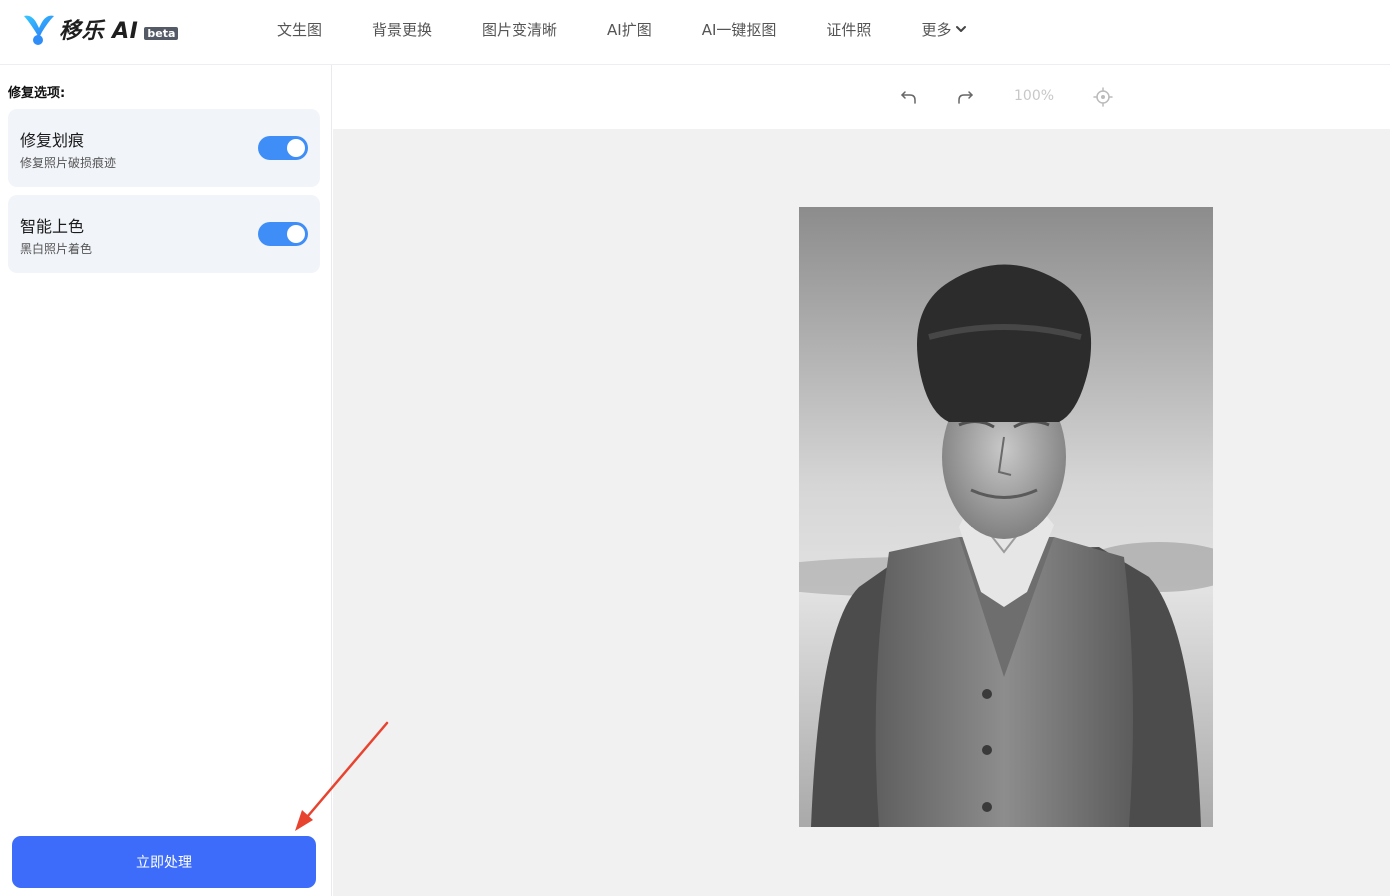 This screenshot has height=896, width=1390. Describe the element at coordinates (52, 226) in the screenshot. I see `option-title: 智能上色` at that location.